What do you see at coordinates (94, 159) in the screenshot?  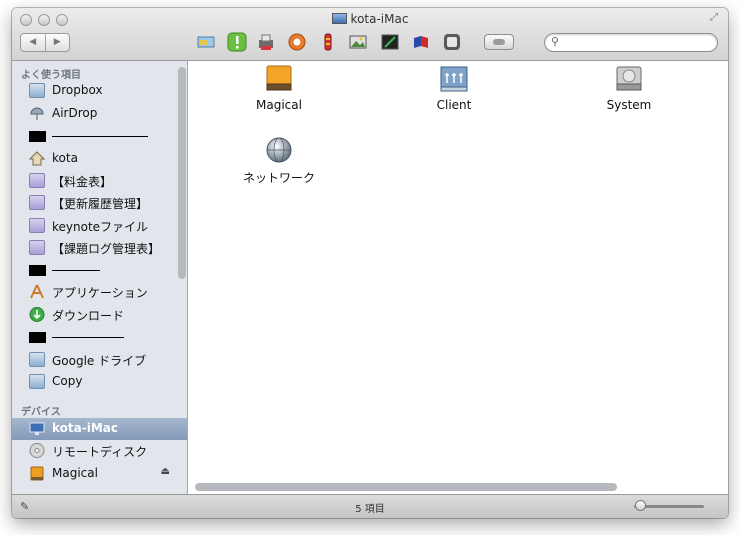 I see `sidebar-item-kota: kota` at bounding box center [94, 159].